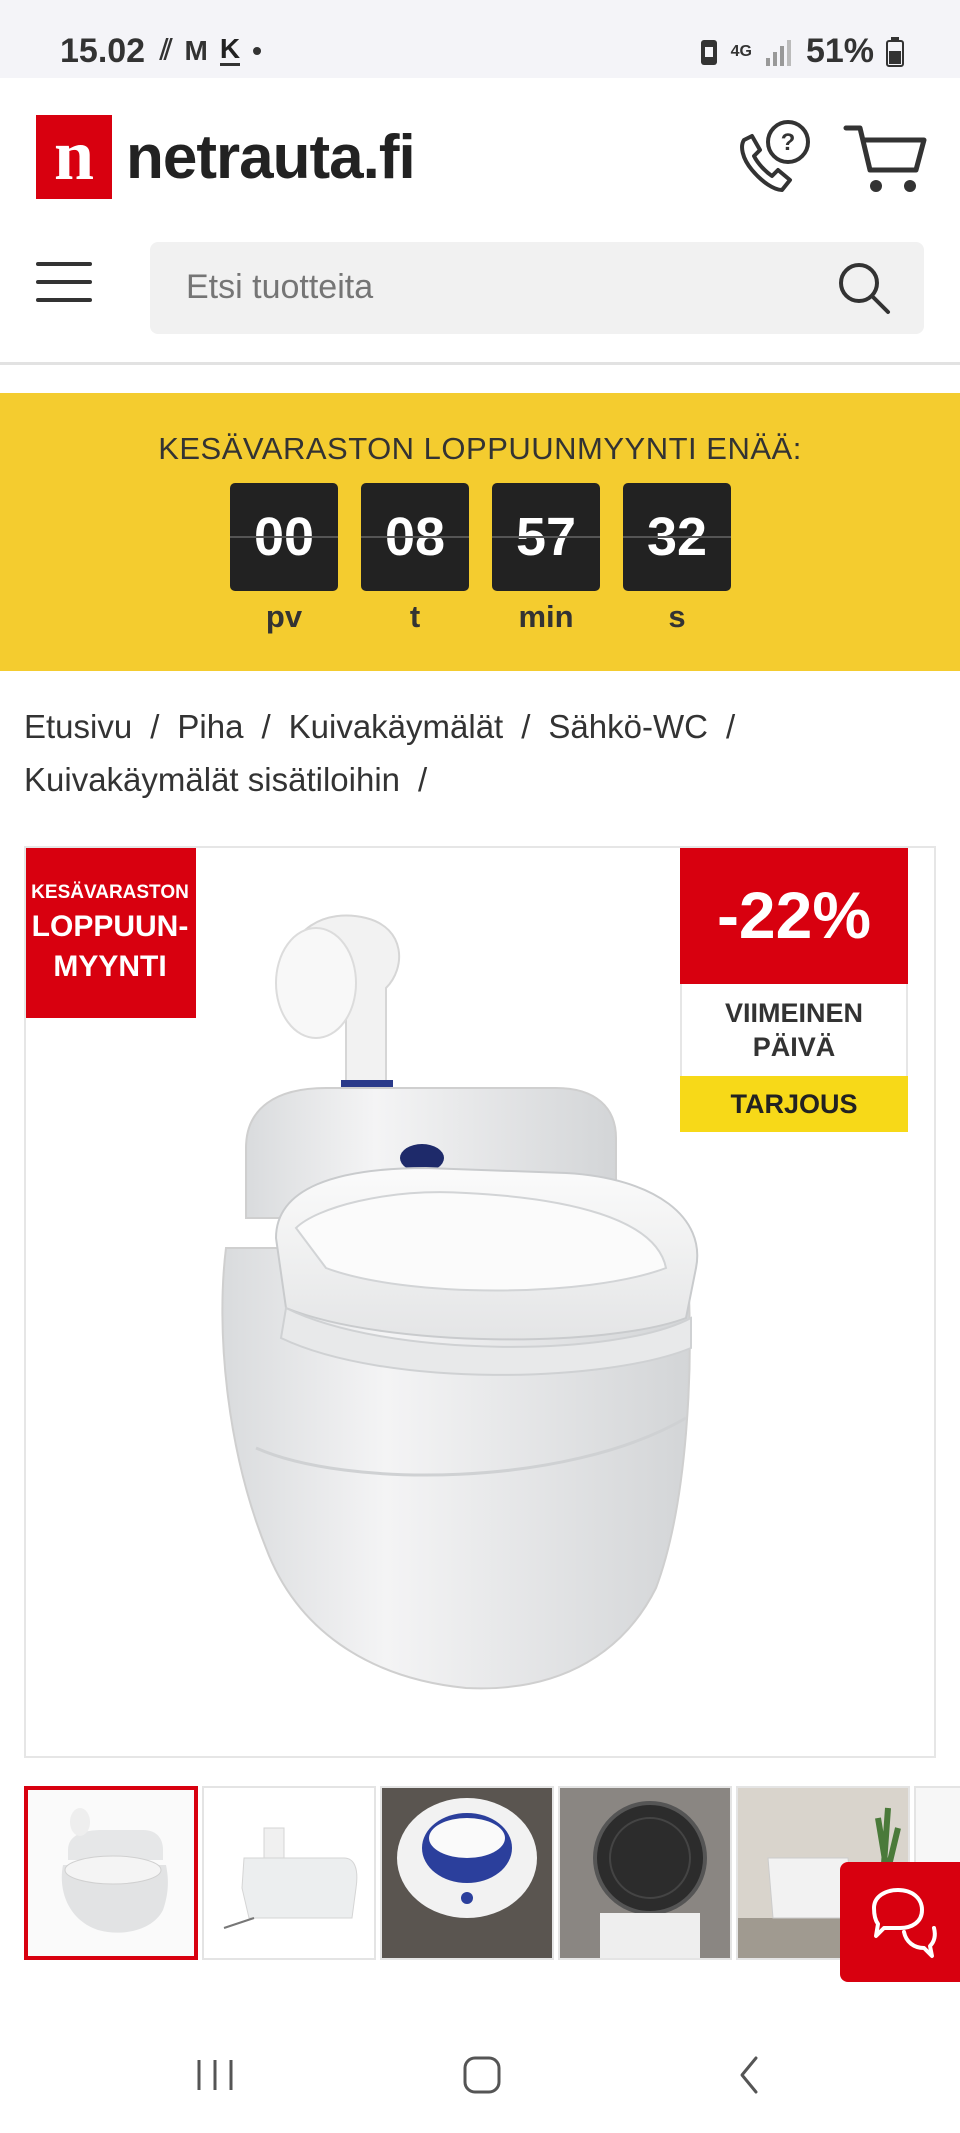 The image size is (960, 2133). I want to click on network-type: 4G, so click(741, 51).